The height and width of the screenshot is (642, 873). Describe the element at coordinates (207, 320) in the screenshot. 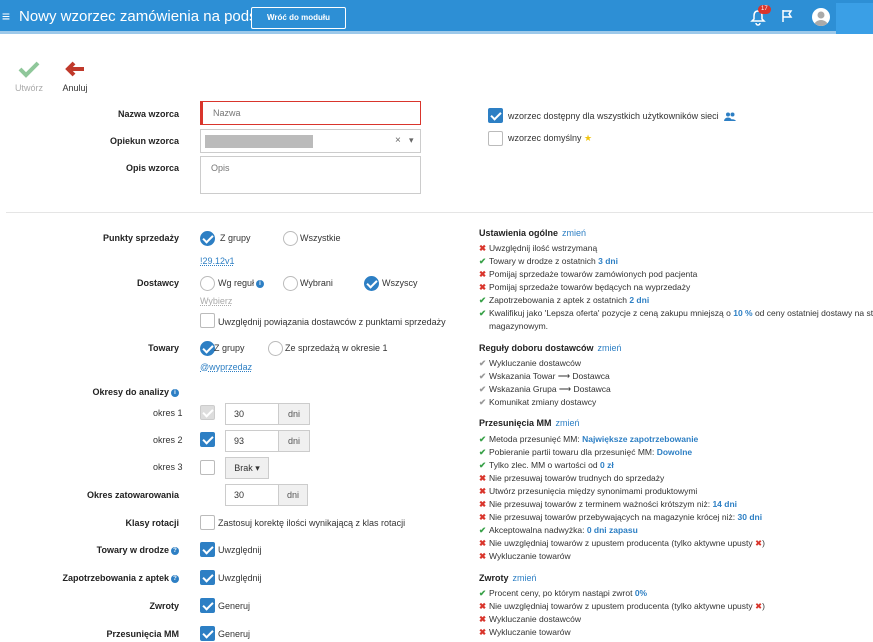

I see `supplier-links-checkbox` at that location.